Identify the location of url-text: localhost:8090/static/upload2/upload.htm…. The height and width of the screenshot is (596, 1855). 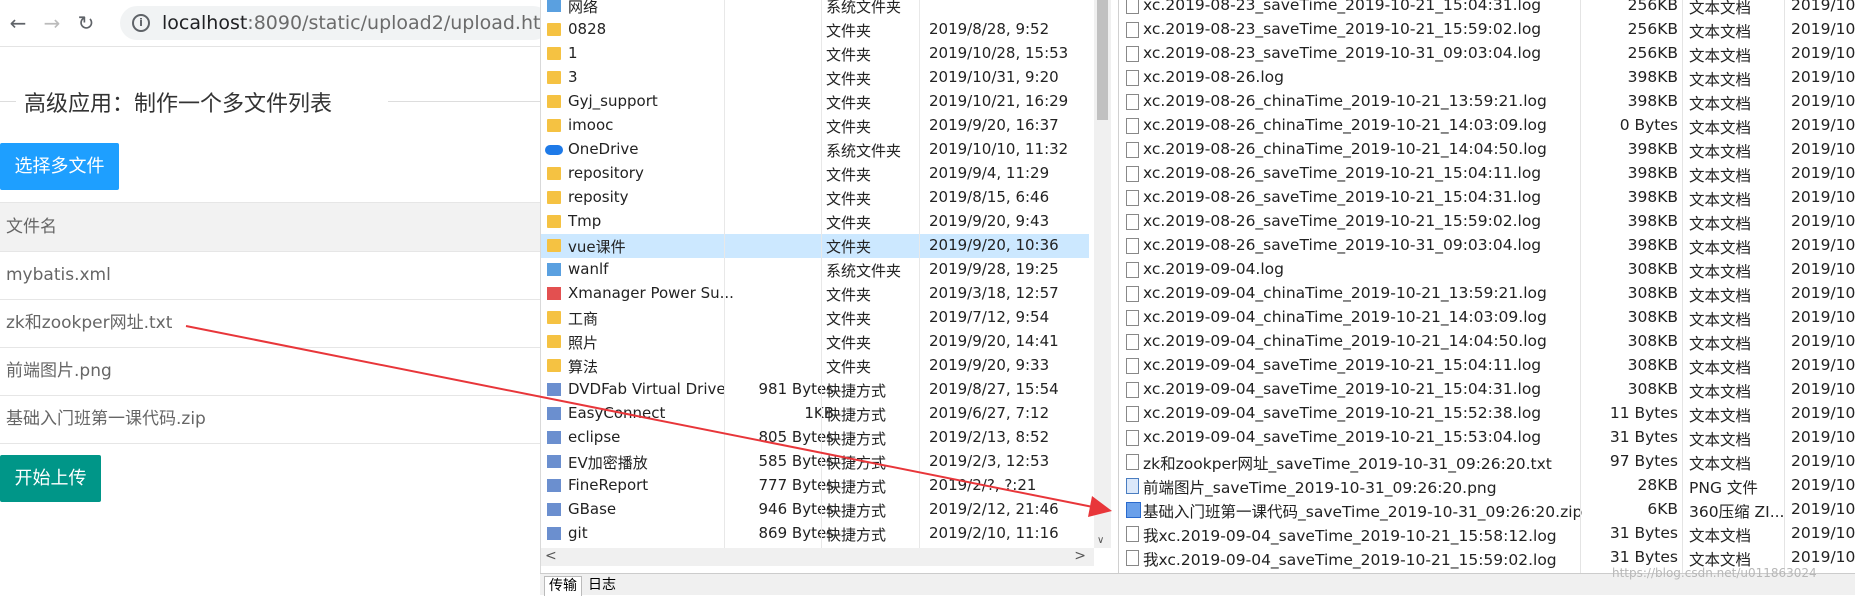
(351, 23).